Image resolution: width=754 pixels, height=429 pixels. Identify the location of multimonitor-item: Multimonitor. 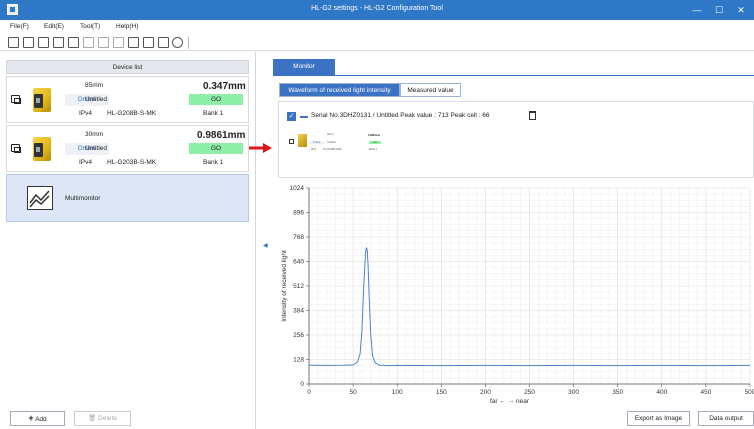
(127, 198).